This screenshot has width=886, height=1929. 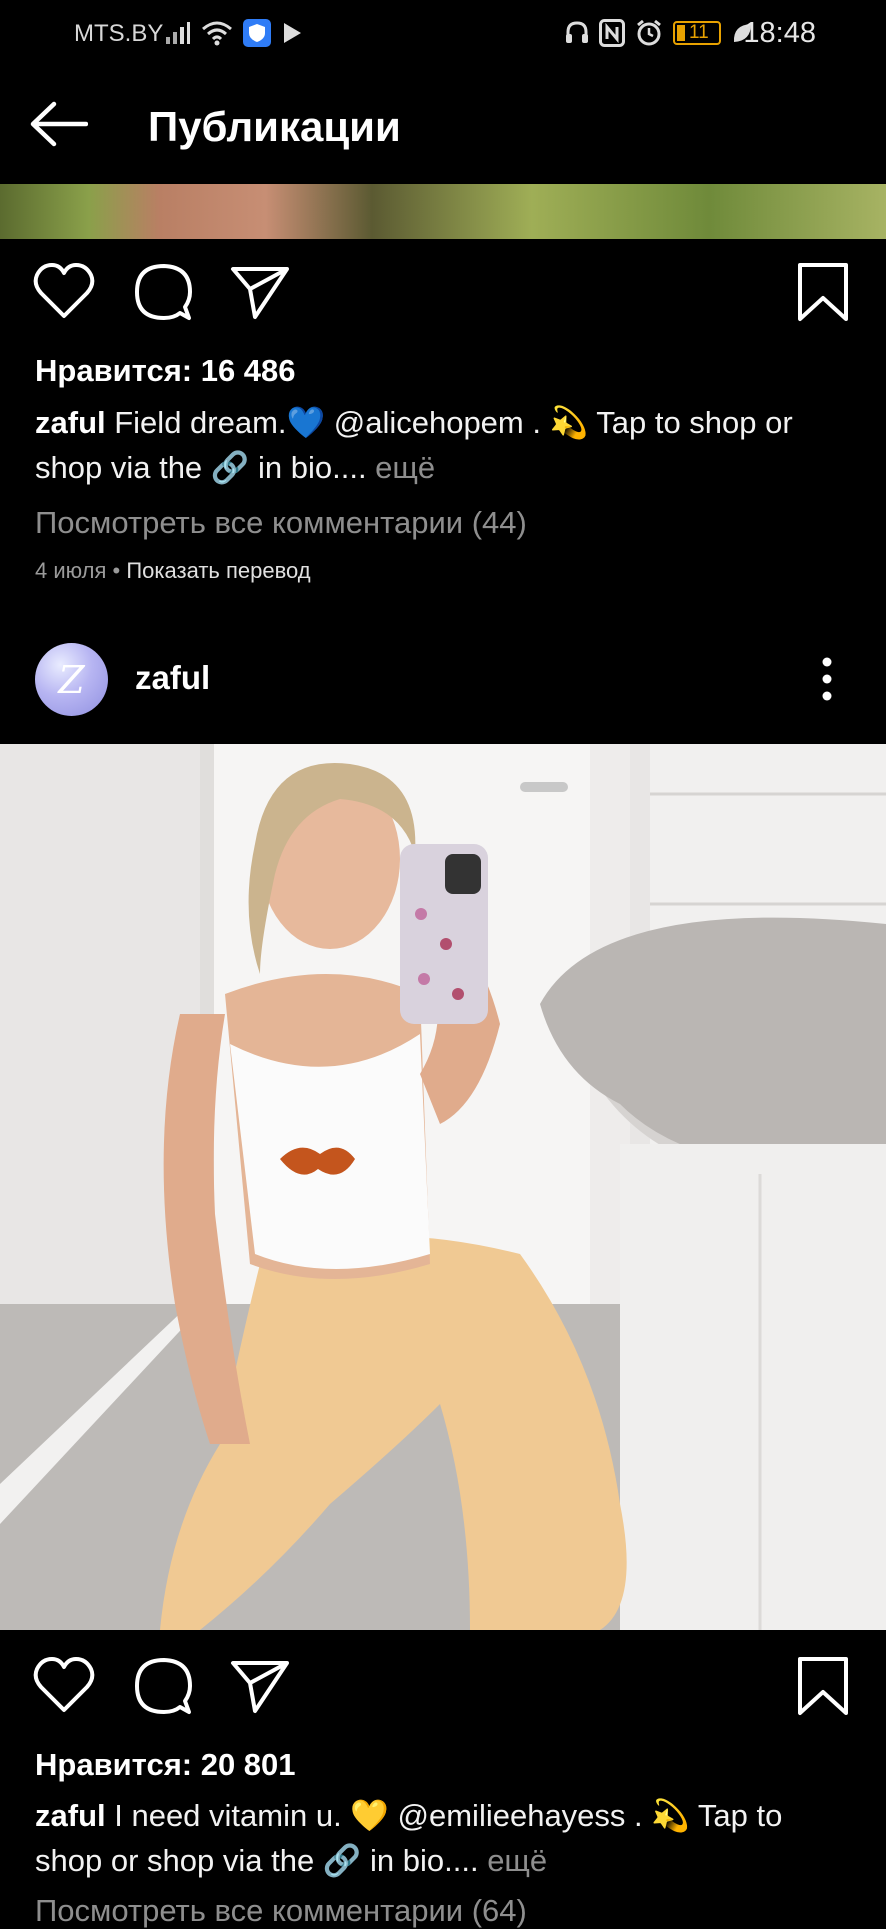 What do you see at coordinates (165, 1765) in the screenshot?
I see `likes-count: Нравится: 20 801` at bounding box center [165, 1765].